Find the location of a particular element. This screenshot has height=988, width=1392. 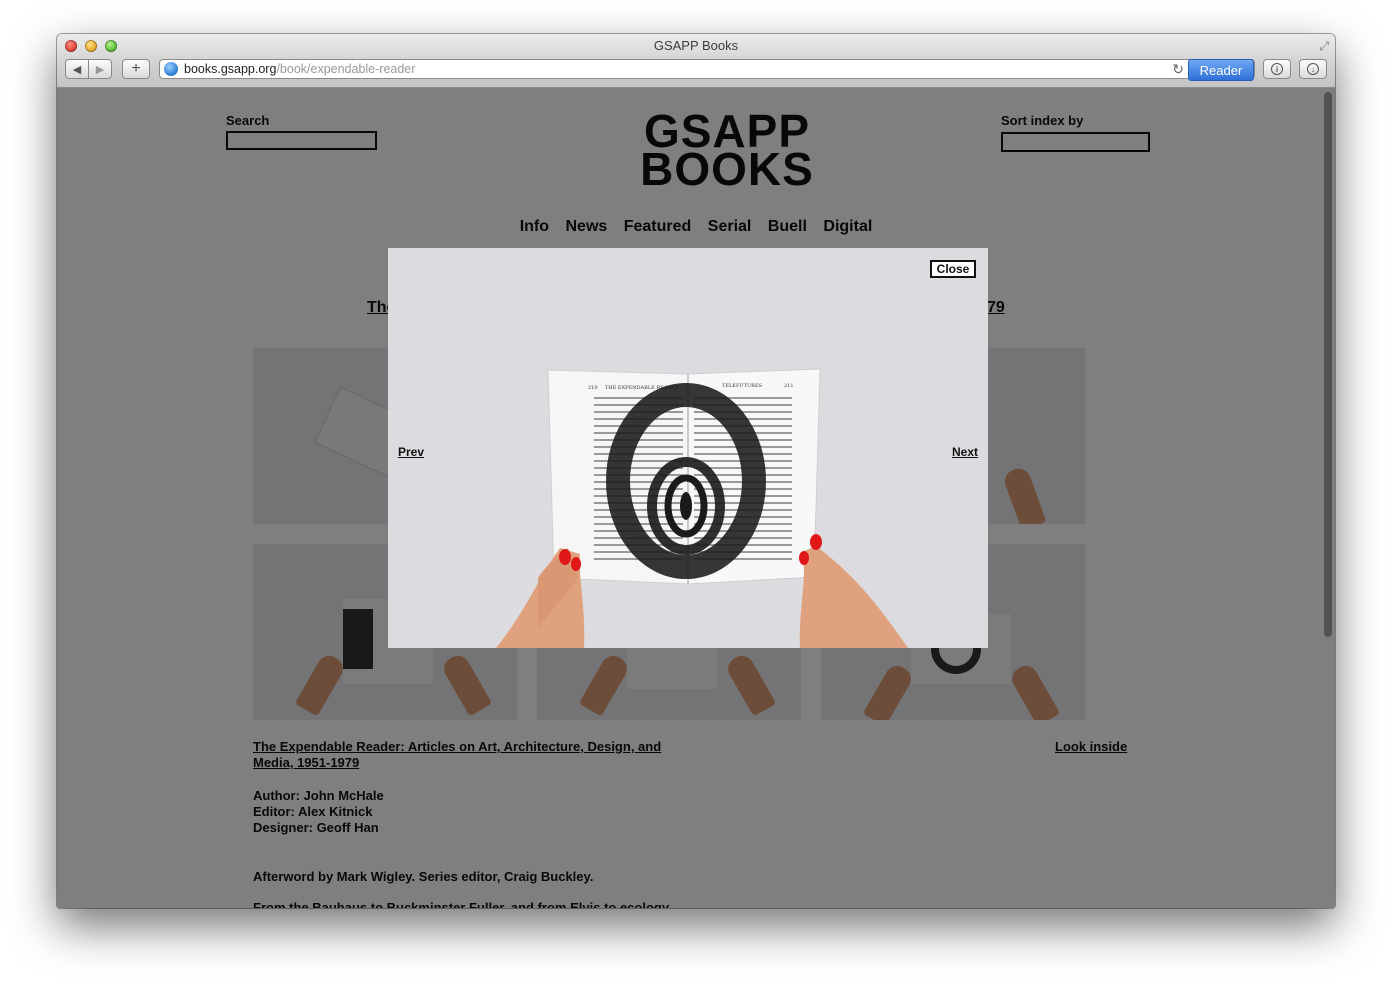

url-text: books.gsapp.org/book/expendable-reader is located at coordinates (299, 69).